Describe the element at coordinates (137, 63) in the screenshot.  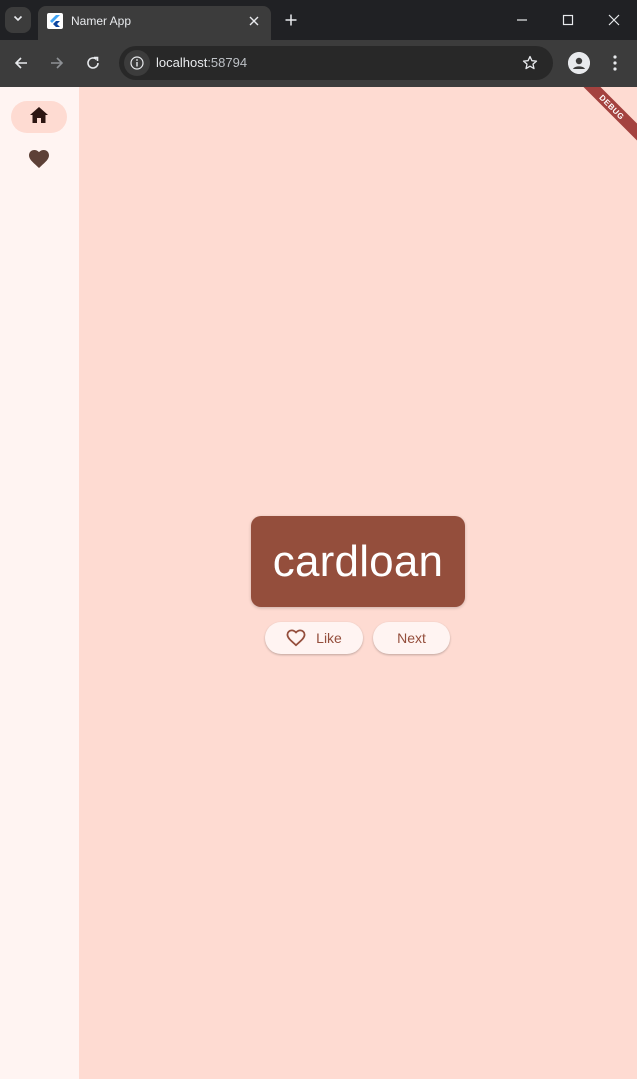
I see `site-info-icon` at that location.